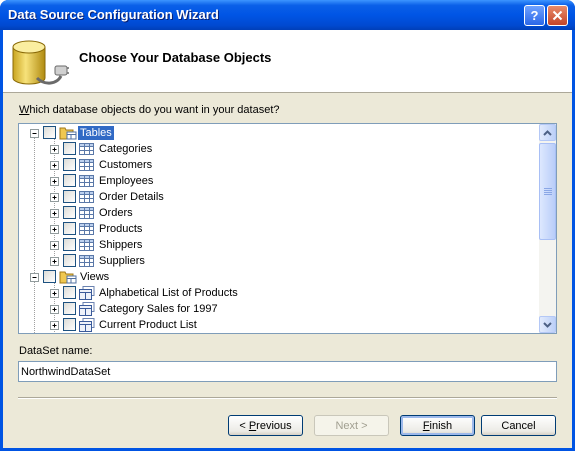 Image resolution: width=575 pixels, height=451 pixels. I want to click on database-plug-icon, so click(40, 62).